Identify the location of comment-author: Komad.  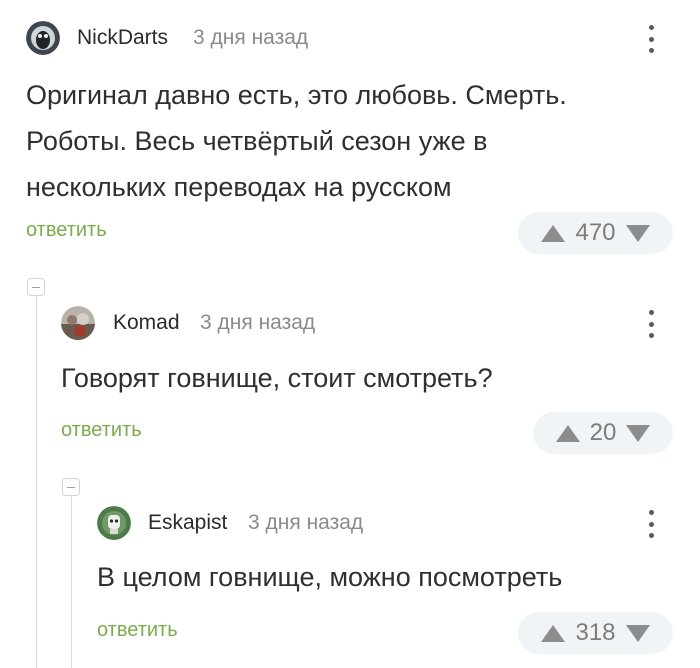
(146, 323).